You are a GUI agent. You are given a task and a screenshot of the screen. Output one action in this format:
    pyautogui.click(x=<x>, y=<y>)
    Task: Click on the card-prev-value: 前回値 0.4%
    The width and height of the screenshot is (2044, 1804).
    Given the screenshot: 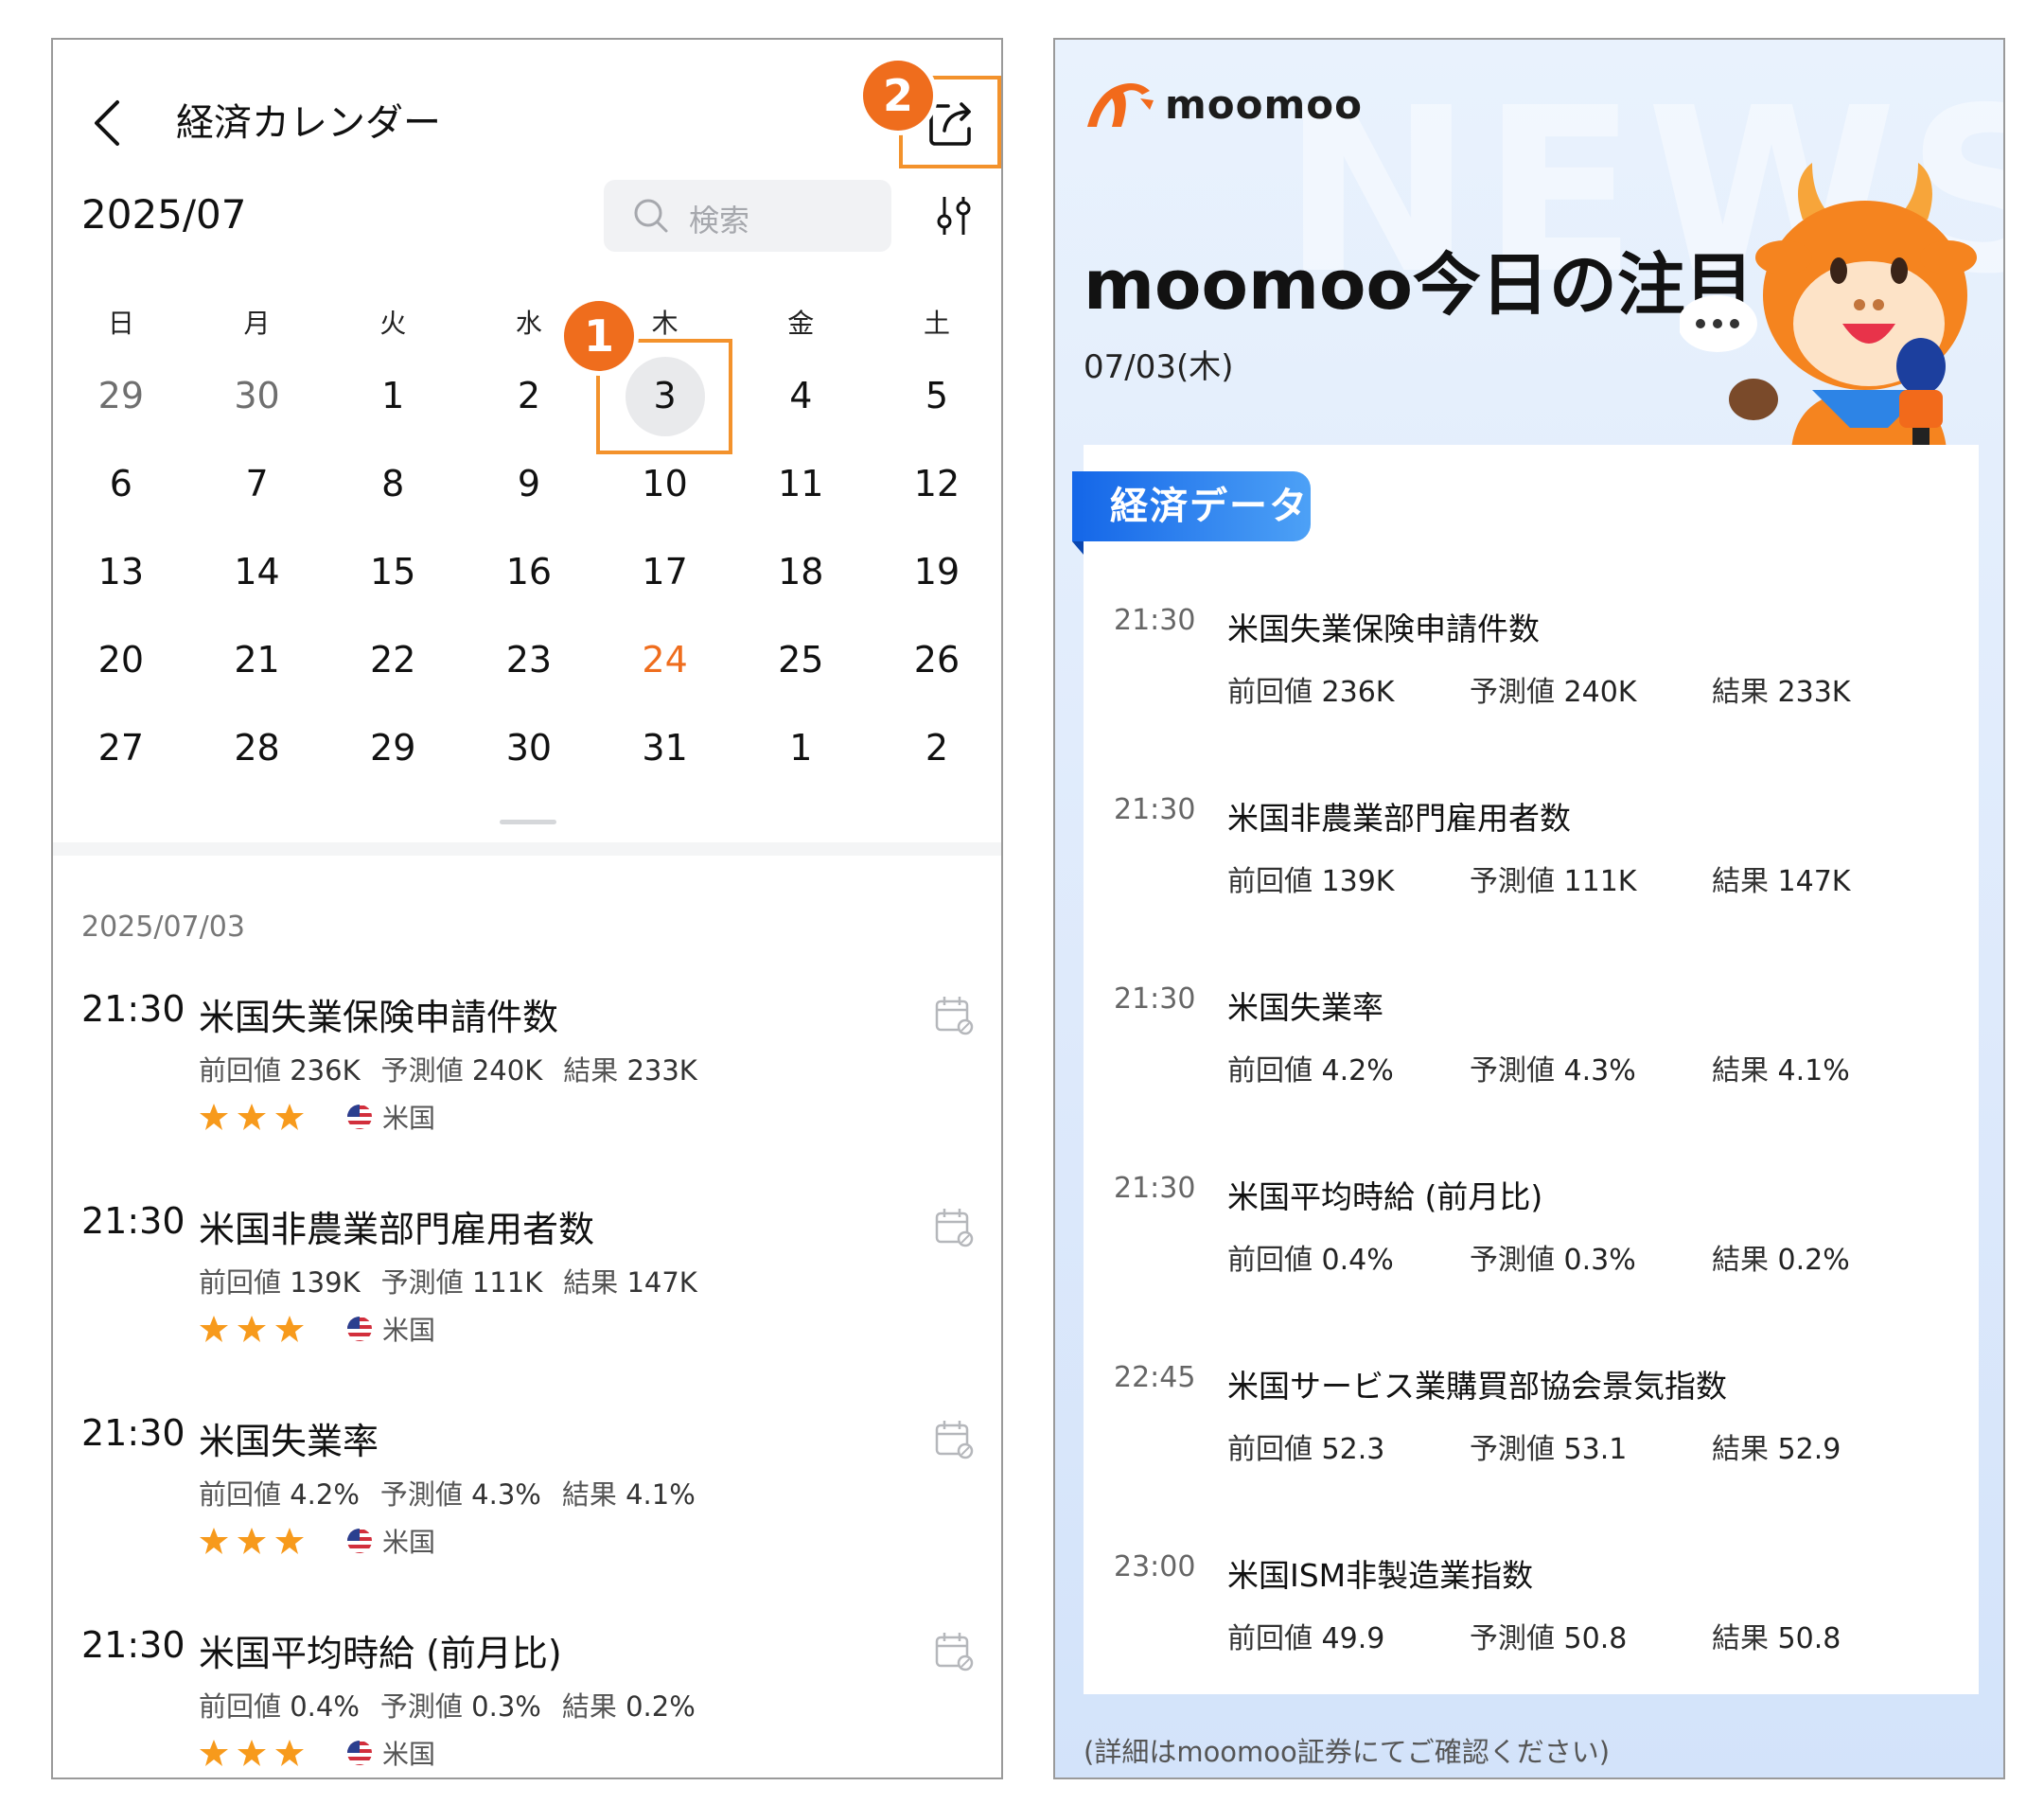 What is the action you would take?
    pyautogui.click(x=1310, y=1261)
    